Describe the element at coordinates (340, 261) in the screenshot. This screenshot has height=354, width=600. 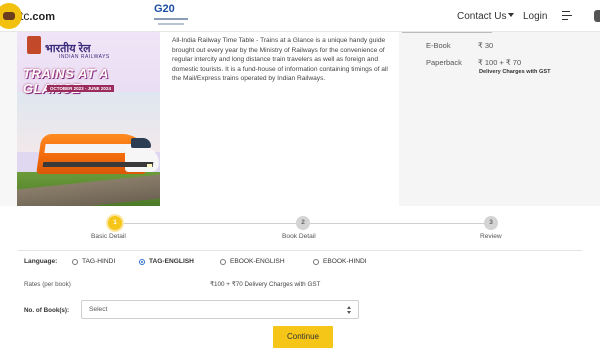
I see `radio-ebook-hindi: EBOOK-HINDI` at that location.